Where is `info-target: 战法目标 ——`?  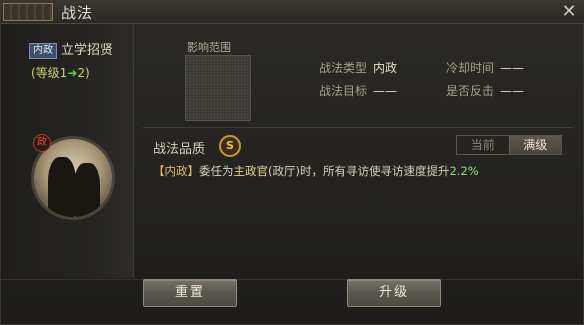
info-target: 战法目标 —— is located at coordinates (358, 90).